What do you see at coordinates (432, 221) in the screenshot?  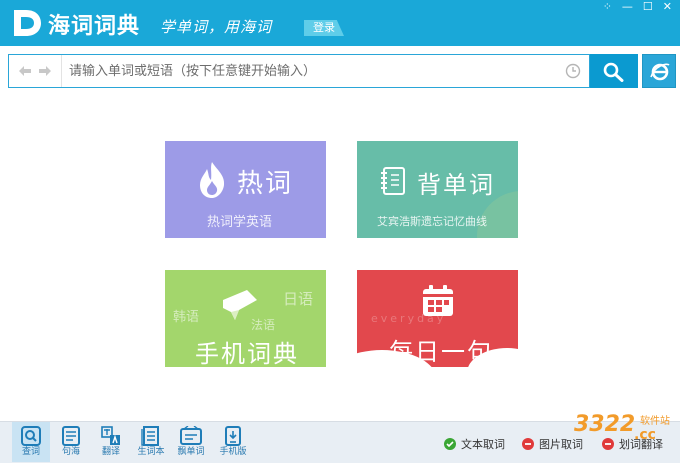 I see `memorize-words-subtitle: 艾宾浩斯遗忘记忆曲线` at bounding box center [432, 221].